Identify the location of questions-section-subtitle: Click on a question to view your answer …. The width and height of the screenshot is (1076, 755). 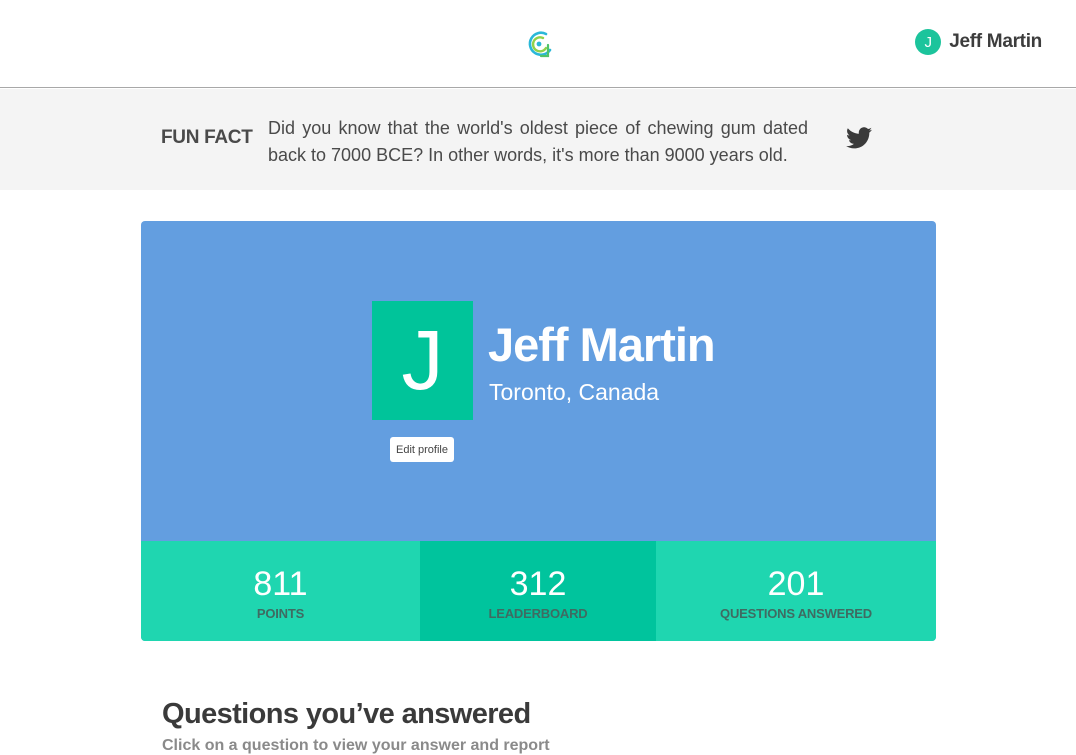
(356, 745).